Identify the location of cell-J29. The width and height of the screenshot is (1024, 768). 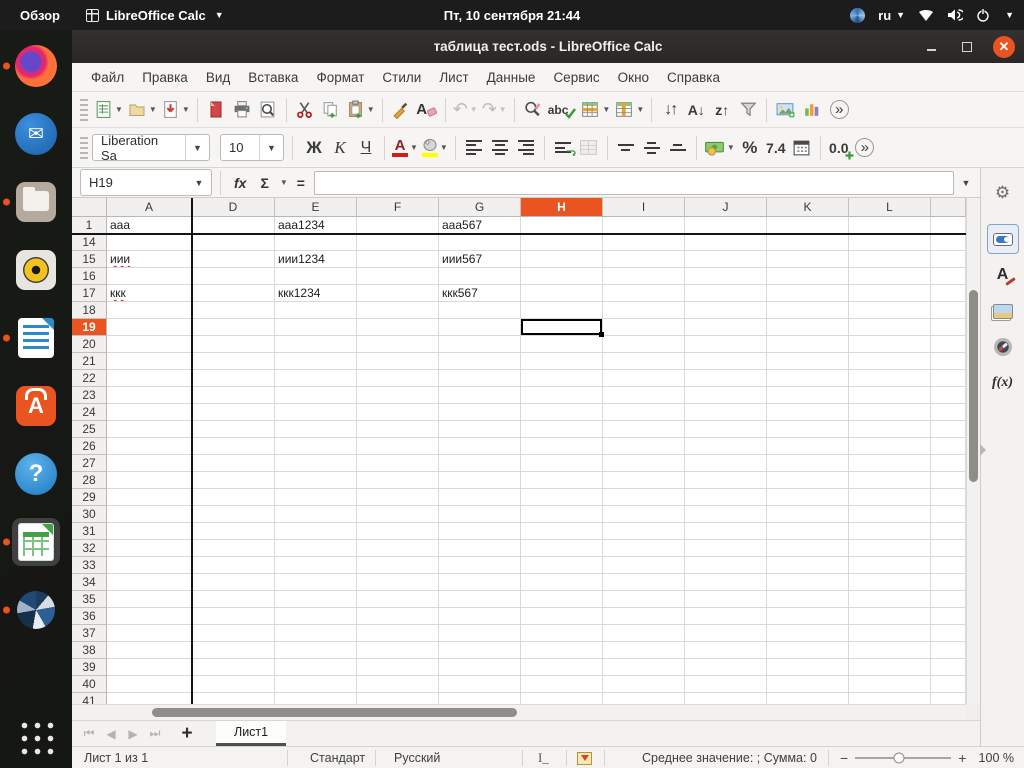
(726, 497).